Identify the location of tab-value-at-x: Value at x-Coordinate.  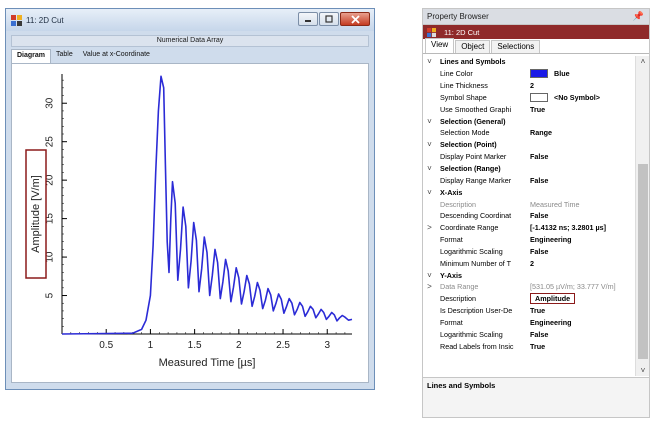
(116, 56).